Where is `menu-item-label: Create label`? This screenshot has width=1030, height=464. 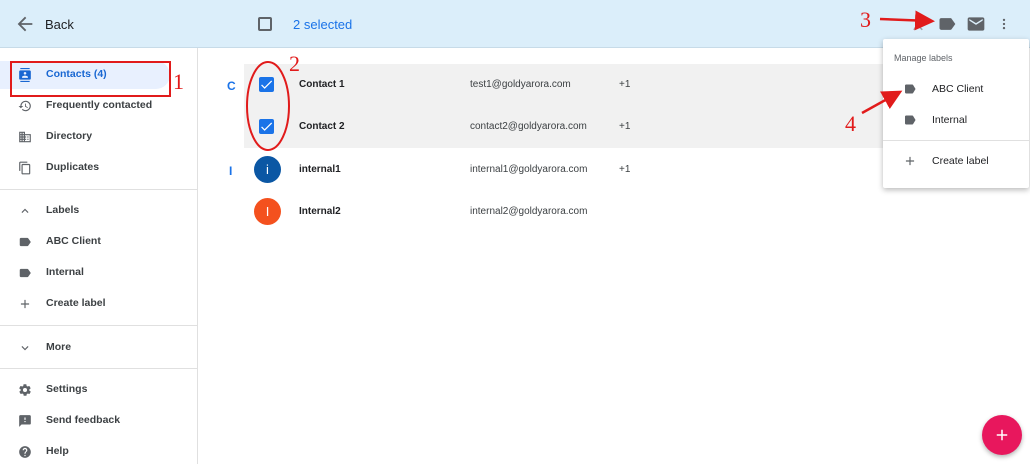
menu-item-label: Create label is located at coordinates (960, 161).